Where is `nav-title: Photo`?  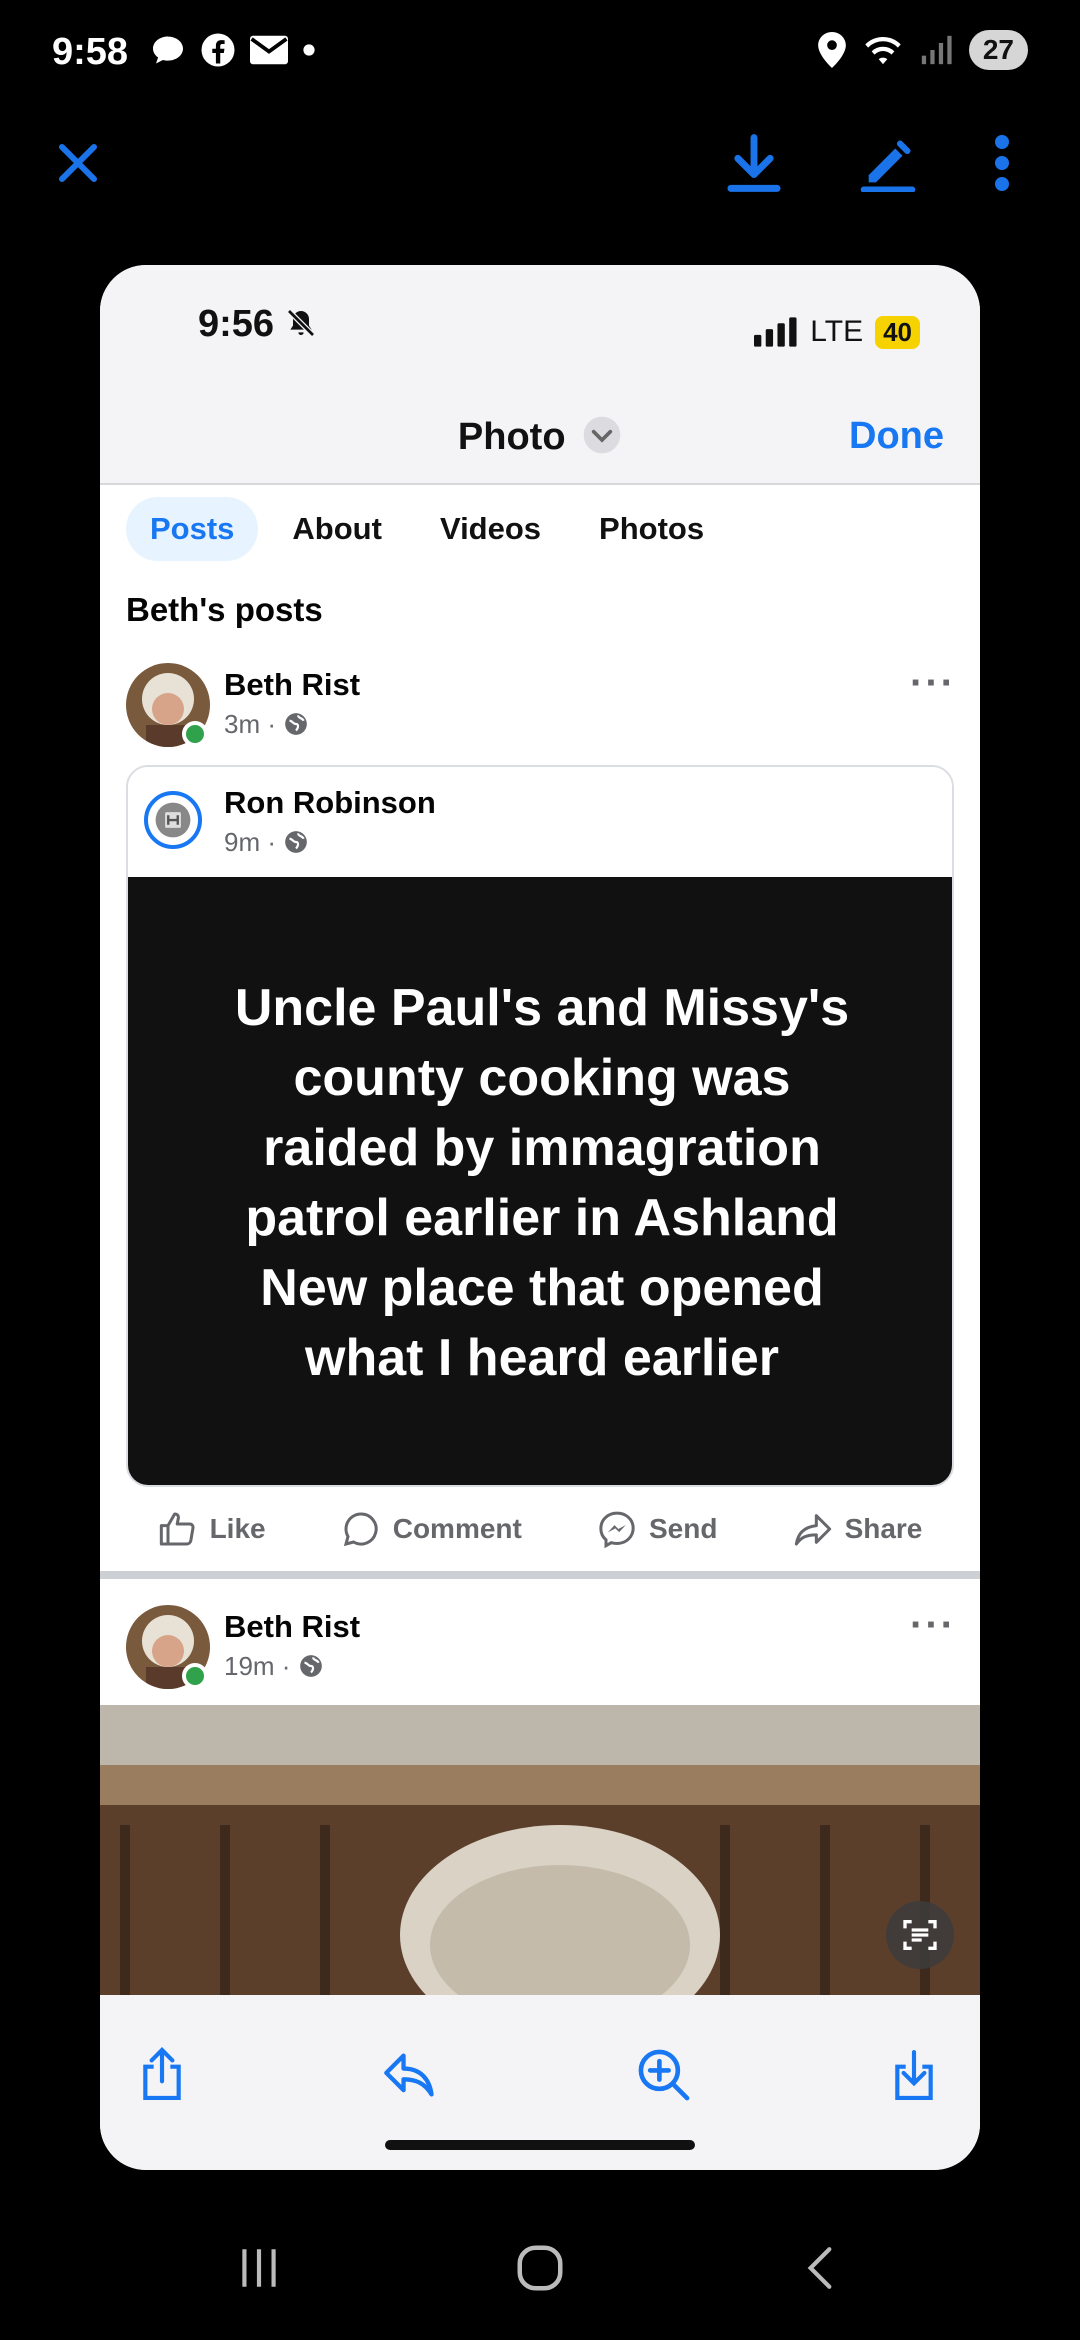
nav-title: Photo is located at coordinates (511, 437).